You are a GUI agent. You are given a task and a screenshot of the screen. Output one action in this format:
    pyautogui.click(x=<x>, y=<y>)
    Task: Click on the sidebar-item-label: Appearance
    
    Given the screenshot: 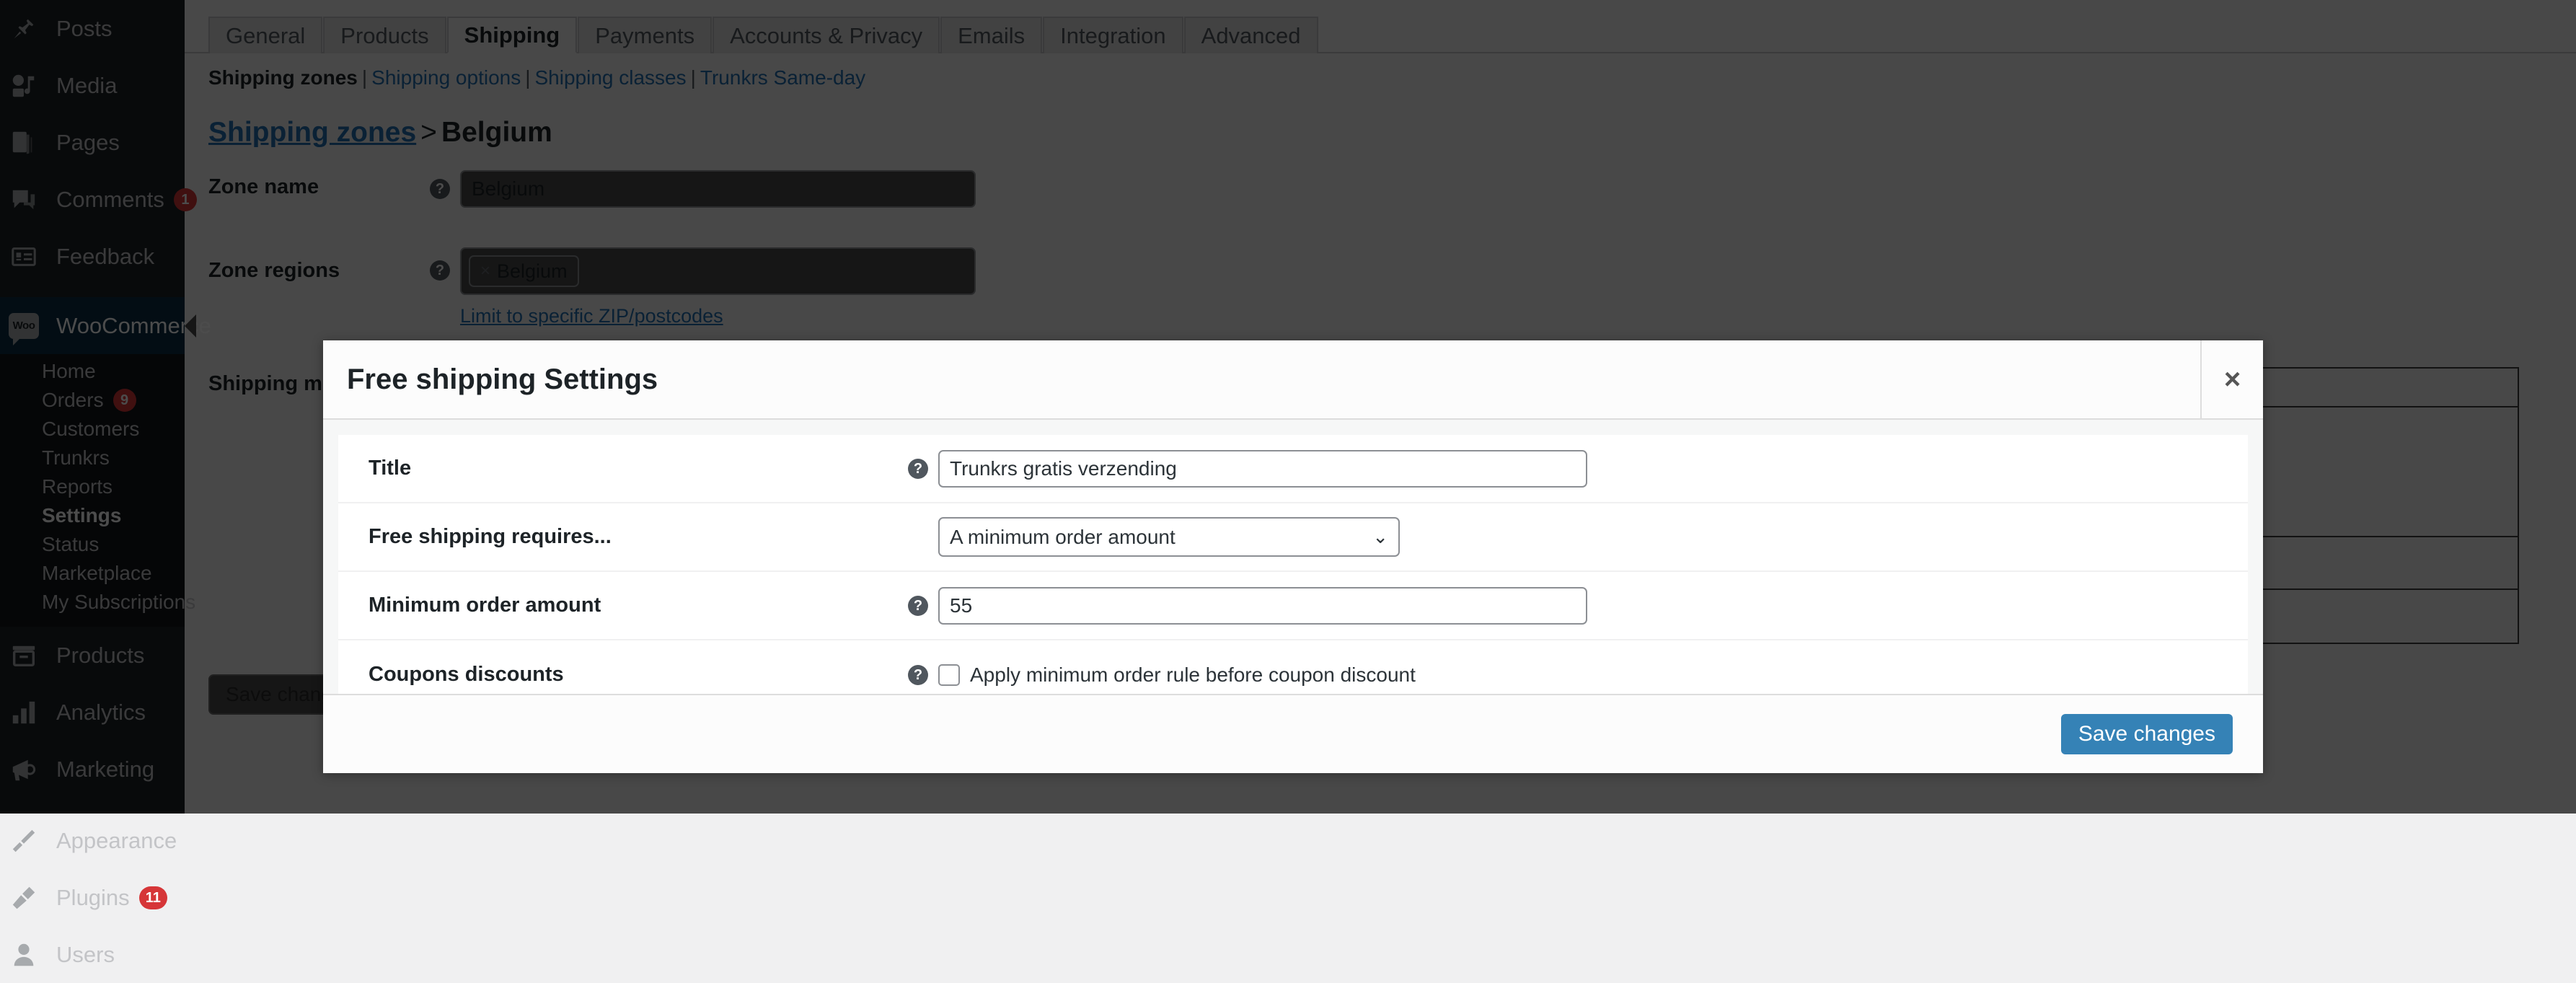 What is the action you would take?
    pyautogui.click(x=116, y=840)
    